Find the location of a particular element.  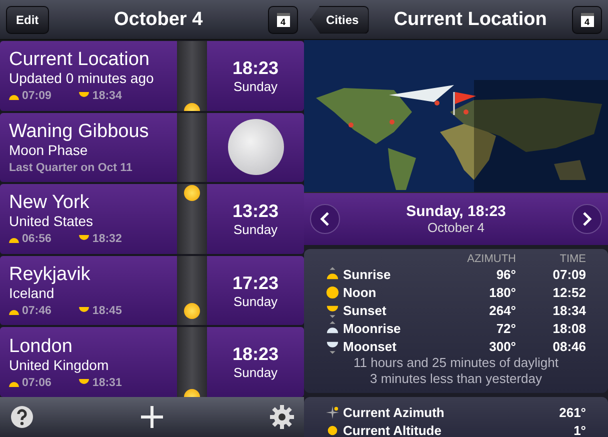

location-subtitle: Updated 0 minutes ago is located at coordinates (82, 79).